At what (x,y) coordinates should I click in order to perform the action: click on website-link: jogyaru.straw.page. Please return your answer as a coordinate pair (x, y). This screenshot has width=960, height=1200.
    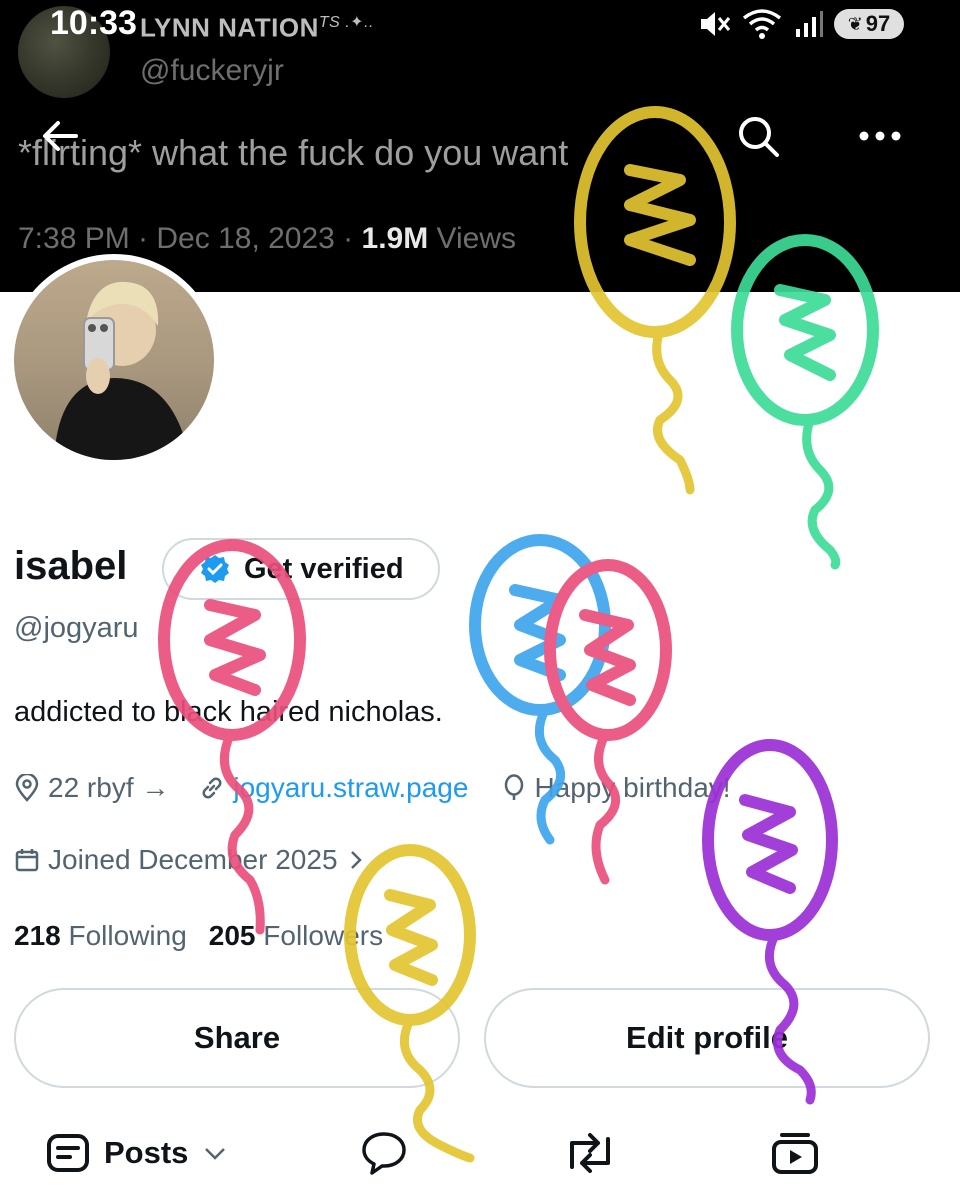
    Looking at the image, I should click on (350, 788).